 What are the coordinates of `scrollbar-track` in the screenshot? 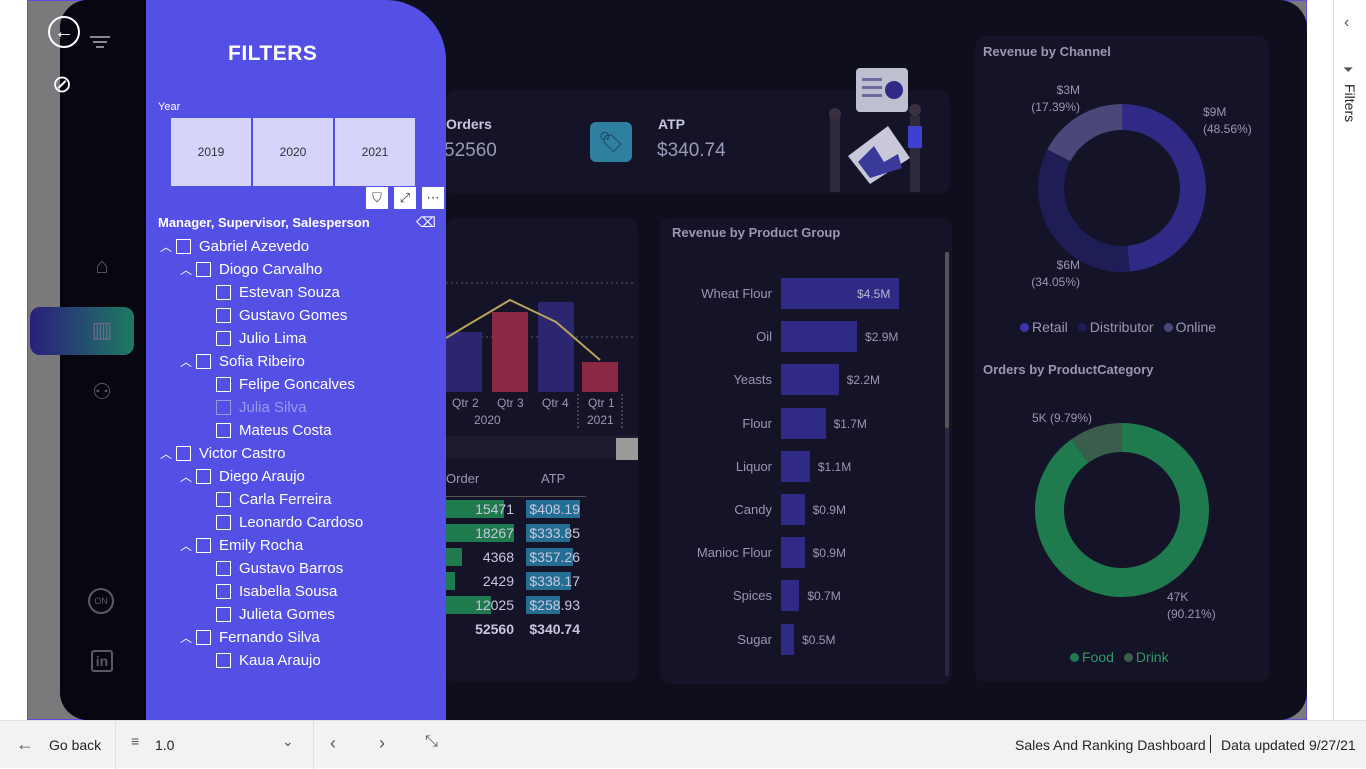 It's located at (542, 447).